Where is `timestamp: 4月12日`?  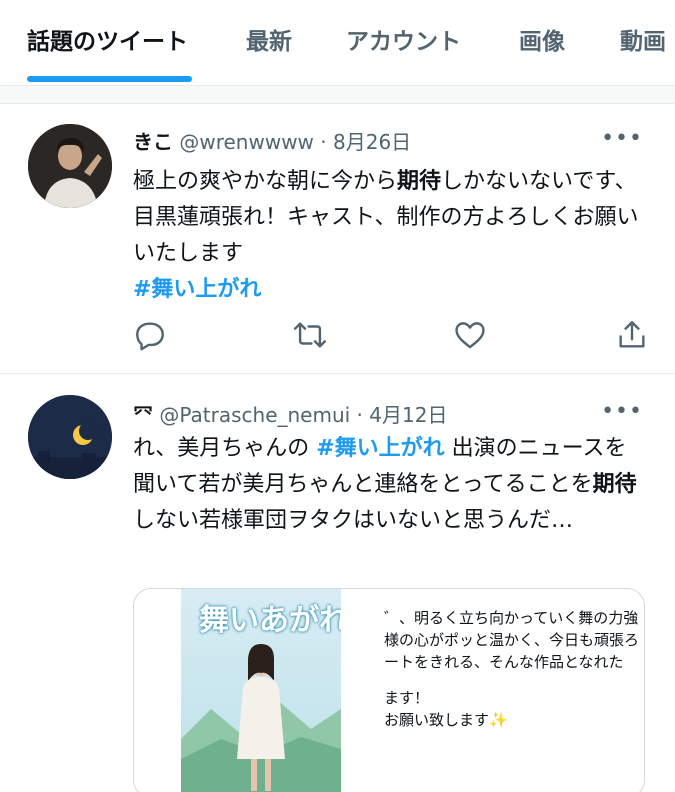
timestamp: 4月12日 is located at coordinates (408, 415).